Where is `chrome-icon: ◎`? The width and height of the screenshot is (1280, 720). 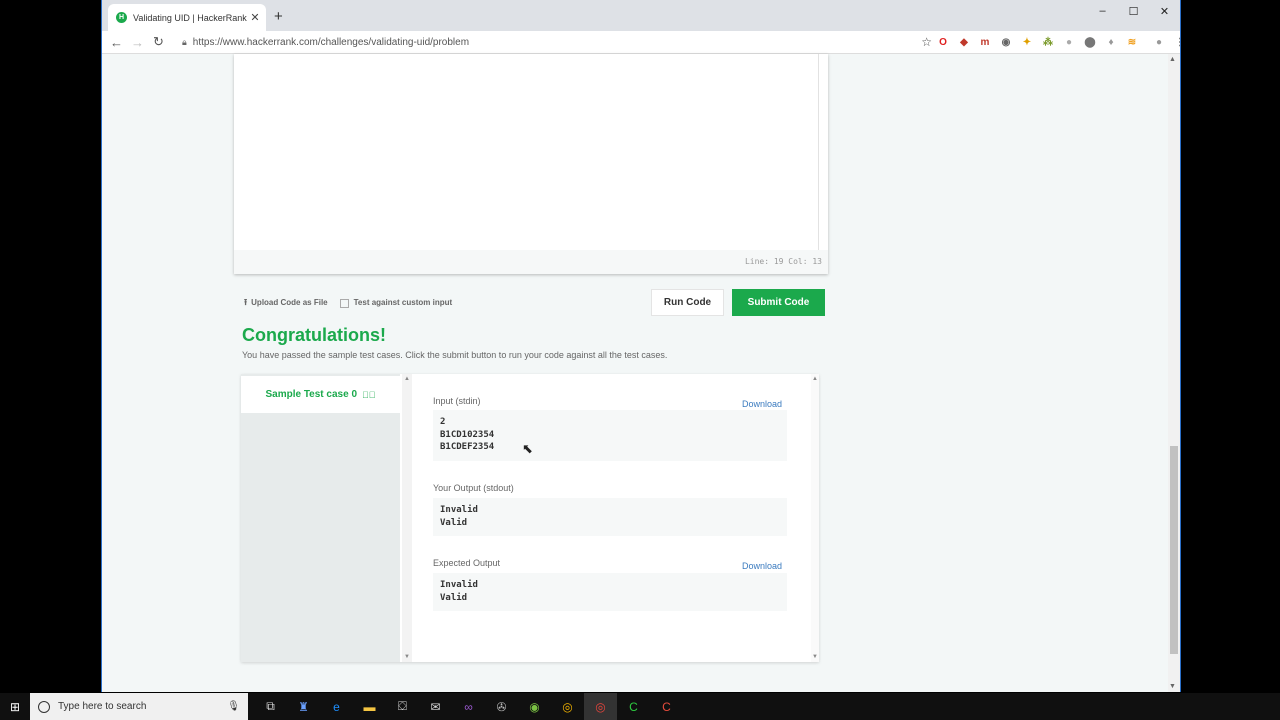 chrome-icon: ◎ is located at coordinates (600, 706).